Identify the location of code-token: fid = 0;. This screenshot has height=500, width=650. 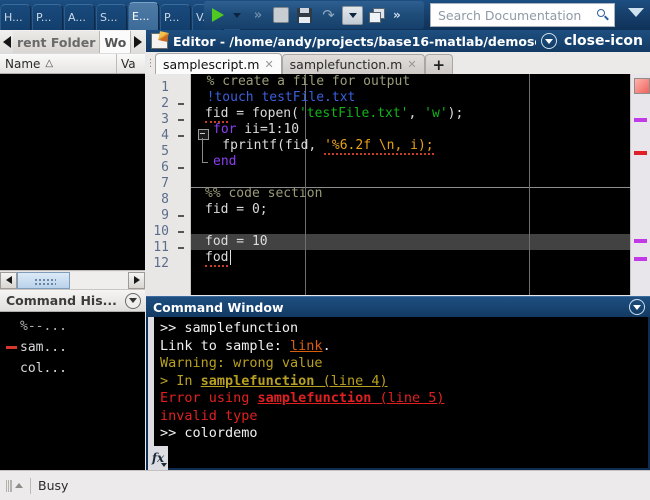
(236, 209).